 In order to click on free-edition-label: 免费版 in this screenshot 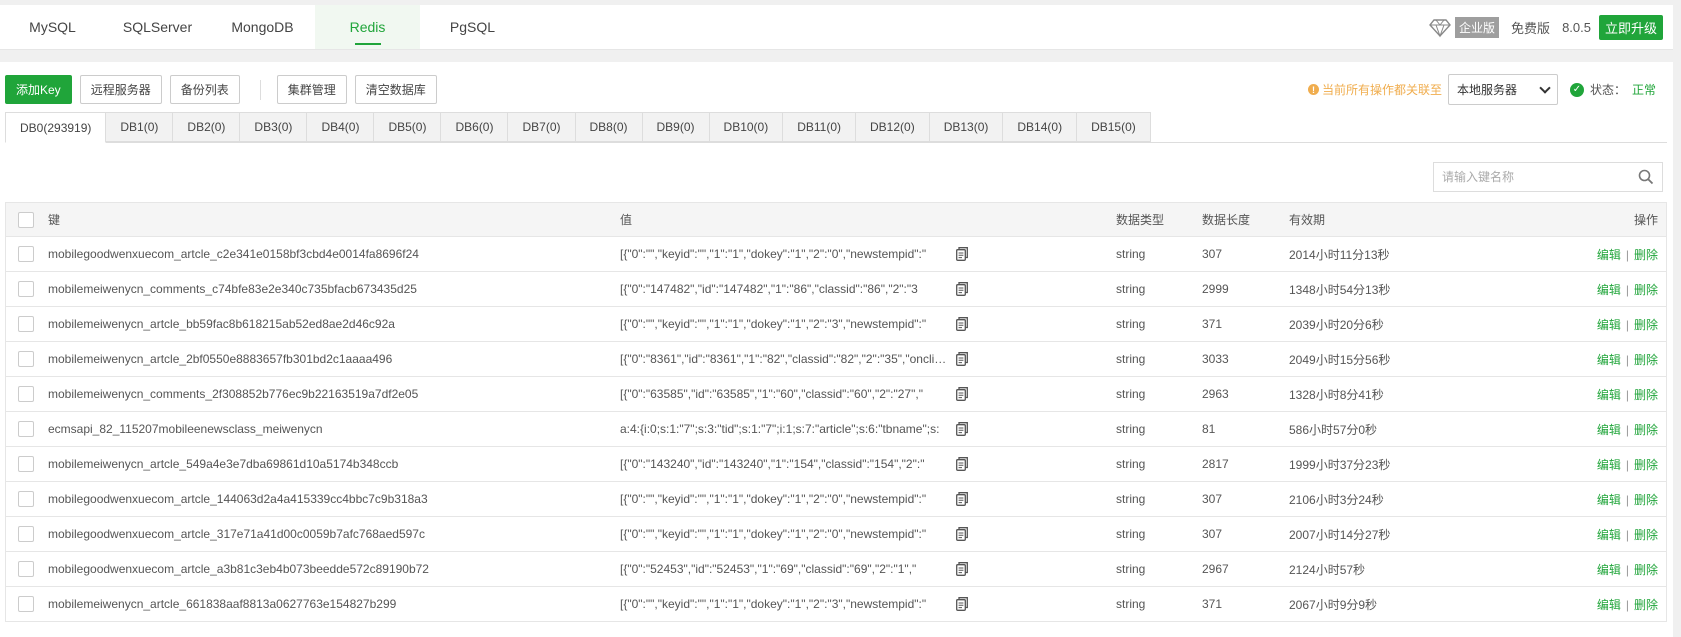, I will do `click(1531, 28)`.